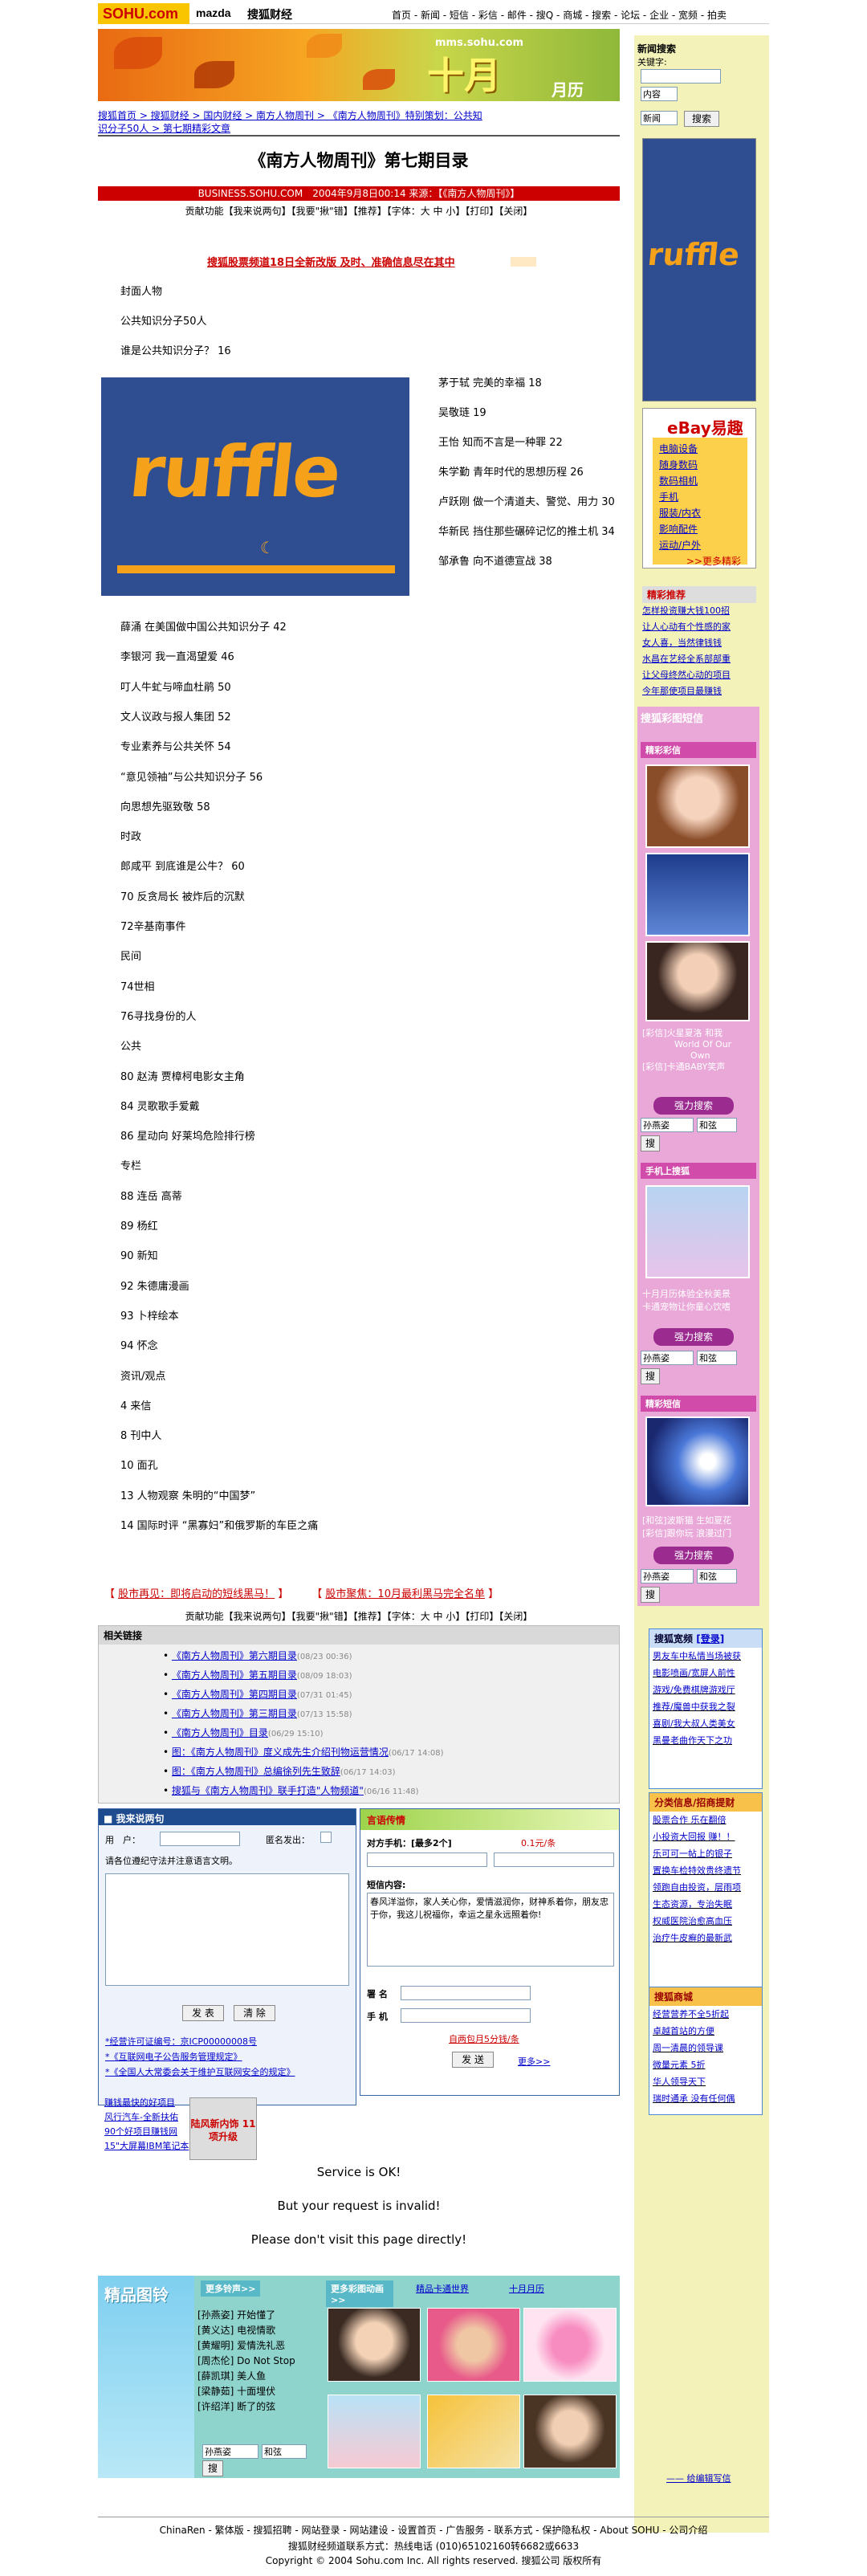 The image size is (867, 2576). What do you see at coordinates (466, 1993) in the screenshot?
I see `sign-input` at bounding box center [466, 1993].